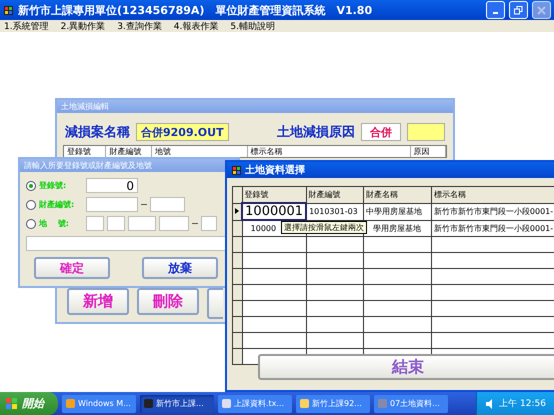  Describe the element at coordinates (53, 185) in the screenshot. I see `option-label: 登錄號:` at that location.